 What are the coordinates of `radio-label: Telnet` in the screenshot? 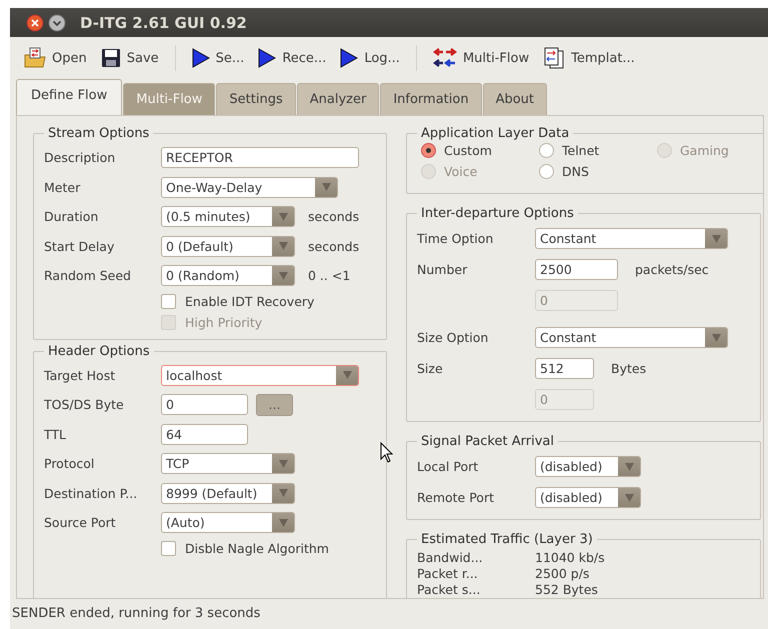 It's located at (581, 150).